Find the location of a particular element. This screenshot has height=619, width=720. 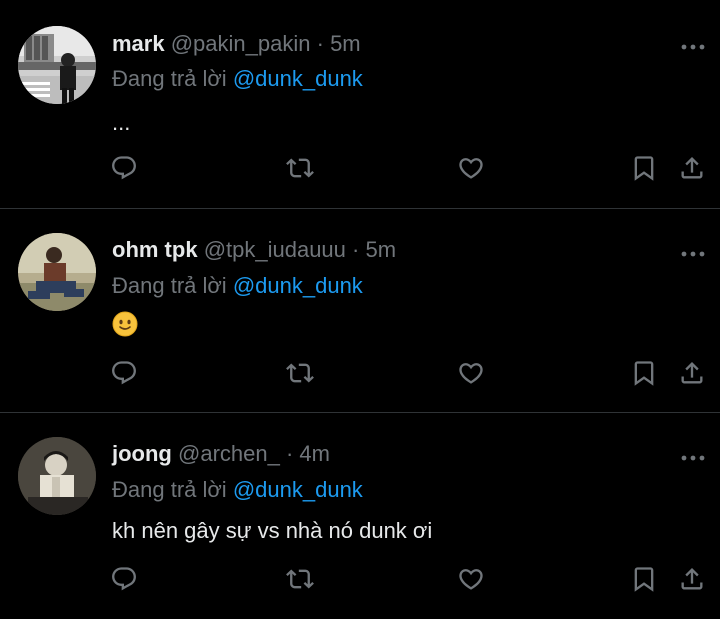

display-name: mark is located at coordinates (138, 43).